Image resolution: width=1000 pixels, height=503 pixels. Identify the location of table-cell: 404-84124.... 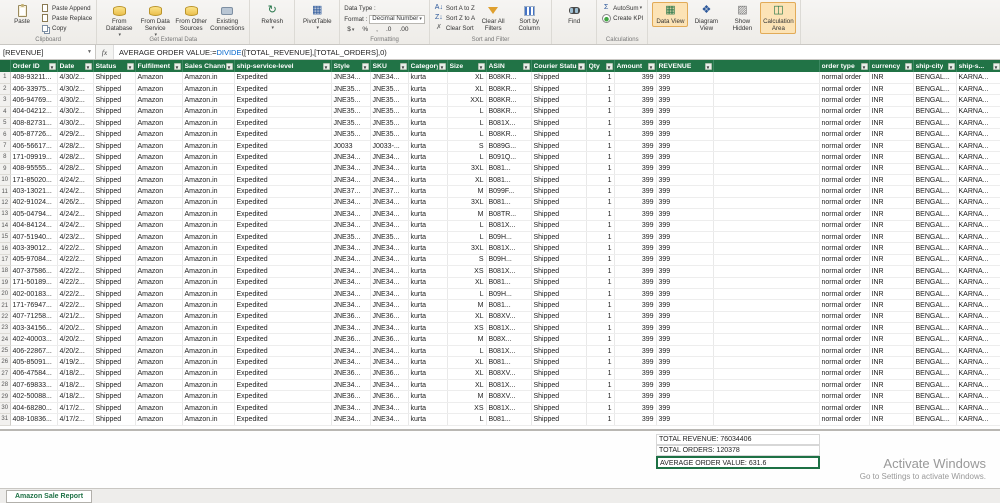
(34, 226).